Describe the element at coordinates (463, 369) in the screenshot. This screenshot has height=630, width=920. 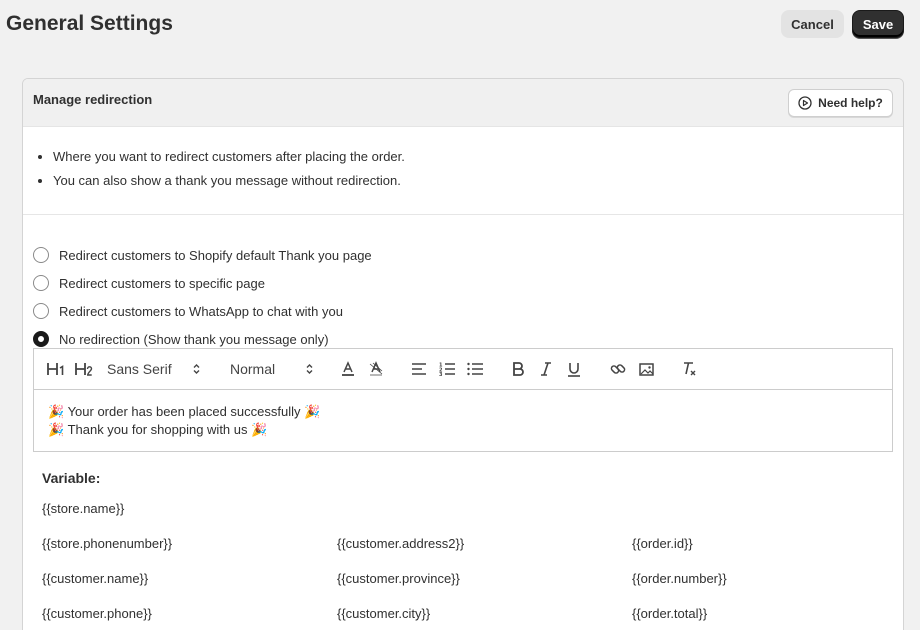
I see `editor-toolbar: Sans Serif Normal 123` at that location.